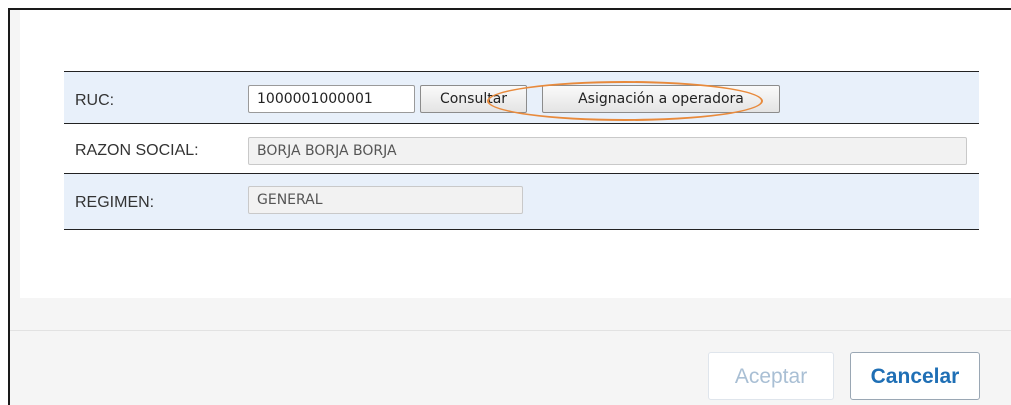 The height and width of the screenshot is (405, 1011). Describe the element at coordinates (473, 99) in the screenshot. I see `consultar-button: Consultar` at that location.